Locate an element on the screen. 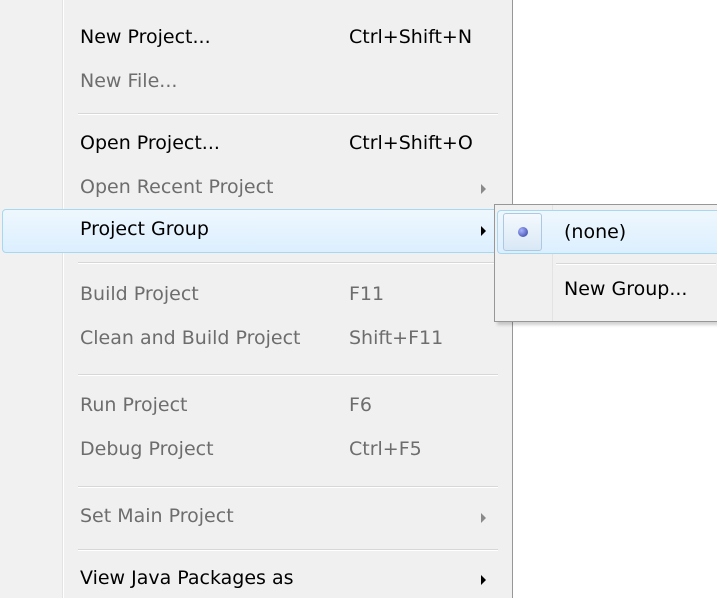 The width and height of the screenshot is (717, 602). menu-item-label: Run Project is located at coordinates (134, 405).